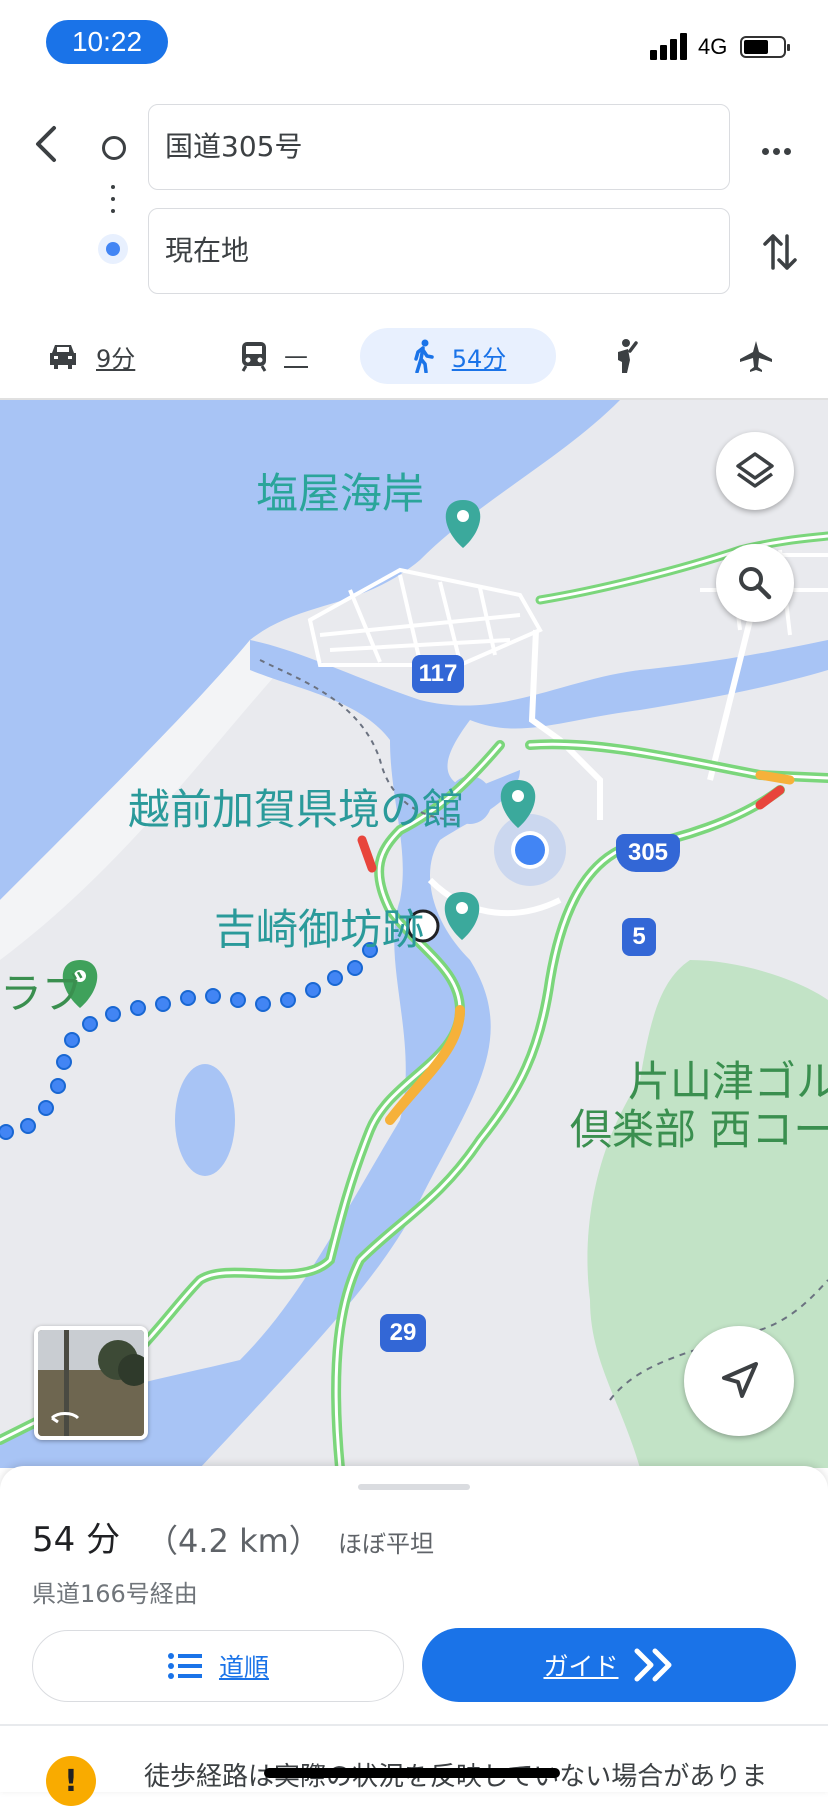  Describe the element at coordinates (91, 1383) in the screenshot. I see `street-view-thumbnail` at that location.